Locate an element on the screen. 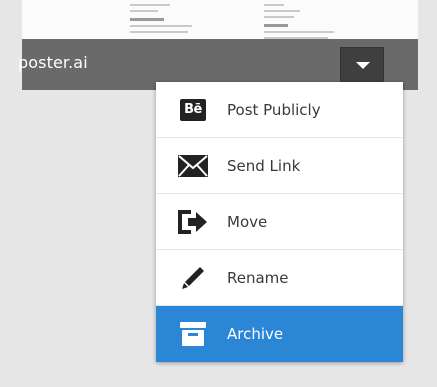 The width and height of the screenshot is (437, 387). menu-item-archive: Archive is located at coordinates (279, 334).